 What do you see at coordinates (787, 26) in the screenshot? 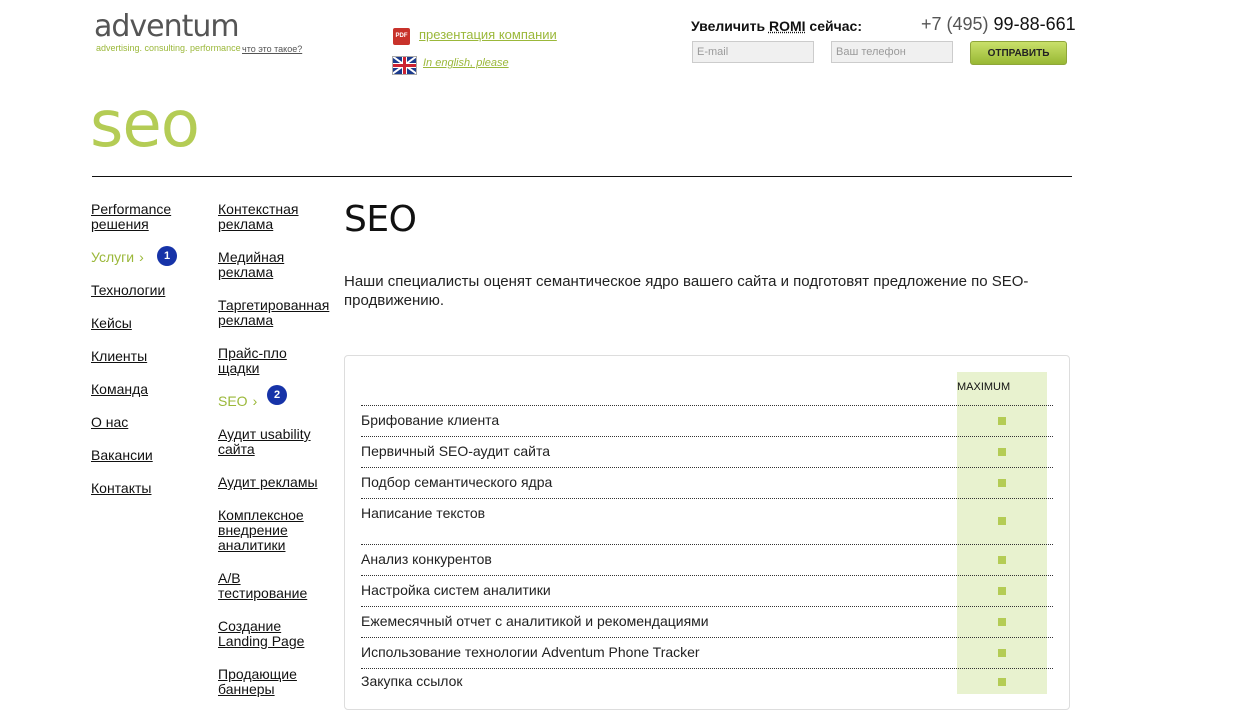
I see `romi-word: ROMI` at bounding box center [787, 26].